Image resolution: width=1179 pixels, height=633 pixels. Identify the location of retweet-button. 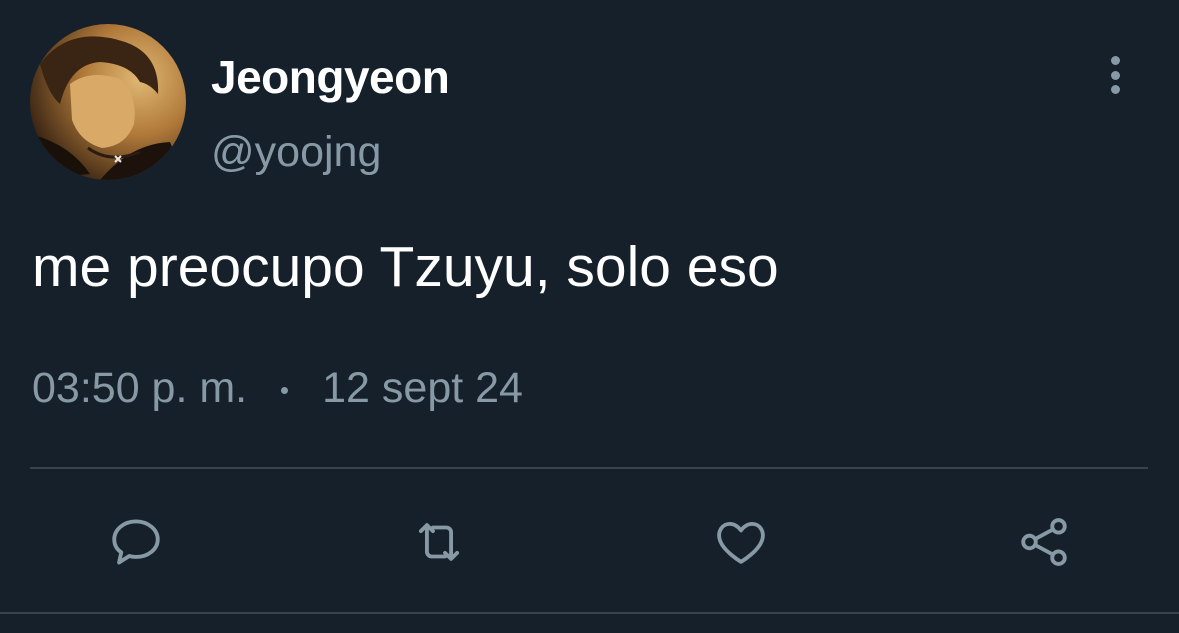
(439, 542).